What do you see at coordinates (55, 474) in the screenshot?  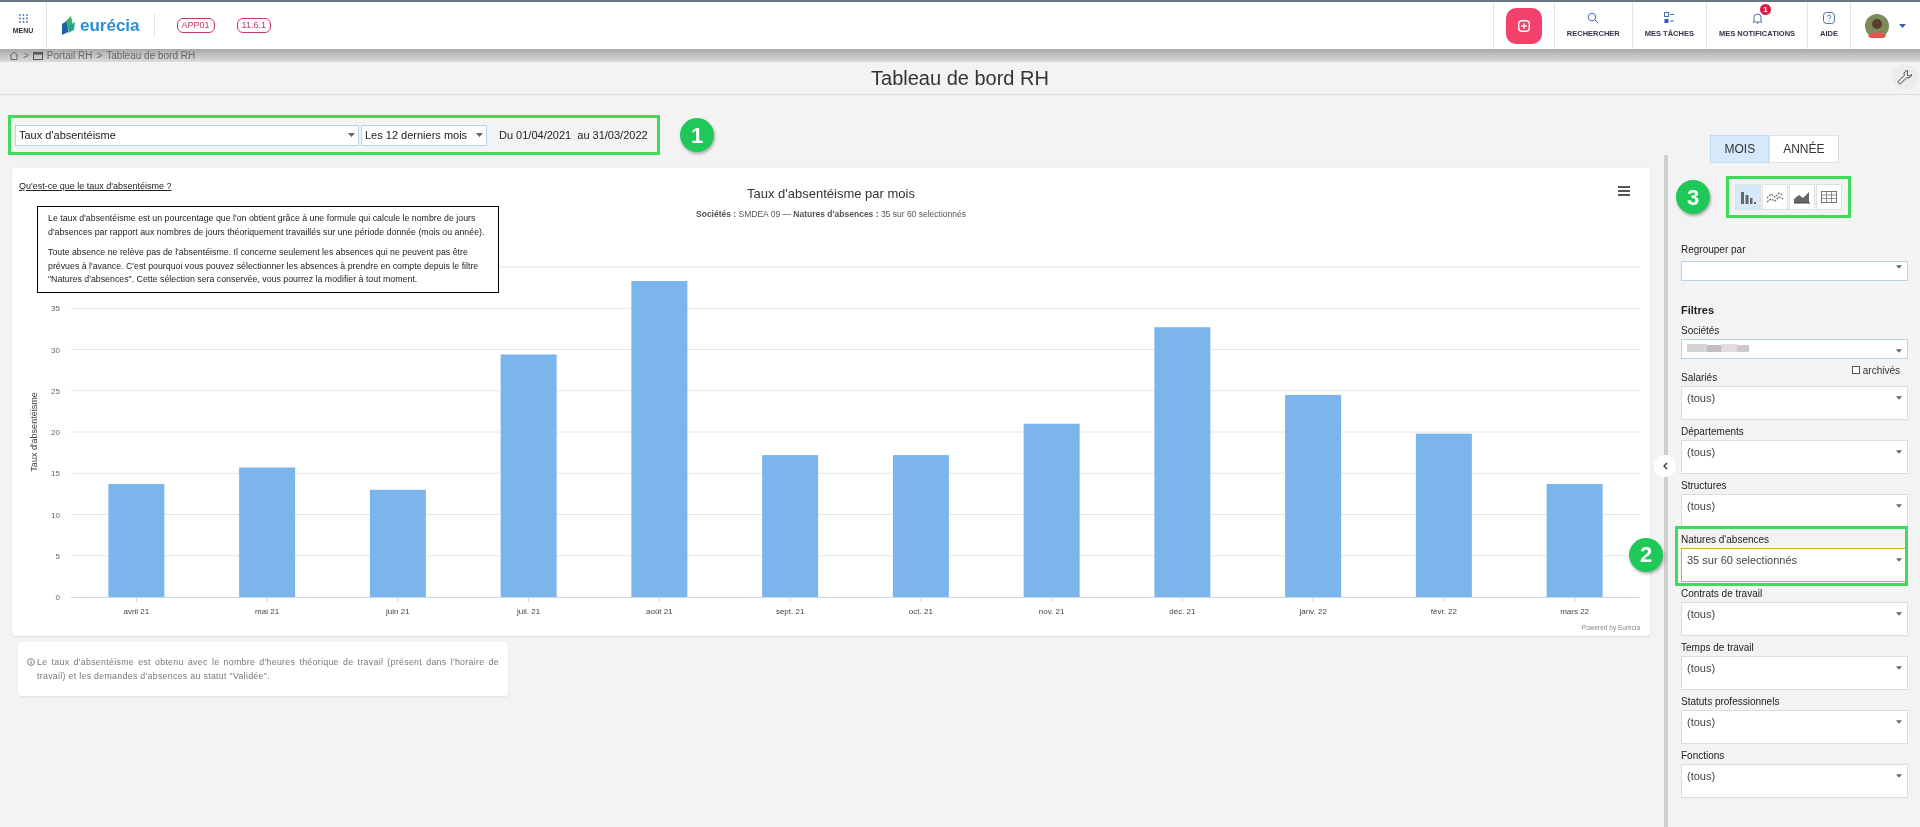 I see `axis-tick-label: 15` at bounding box center [55, 474].